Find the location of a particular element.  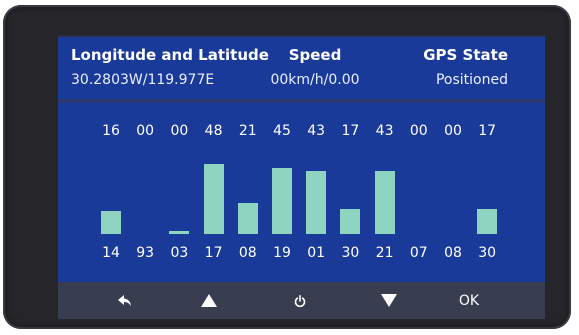

ok-label: OK is located at coordinates (469, 300).